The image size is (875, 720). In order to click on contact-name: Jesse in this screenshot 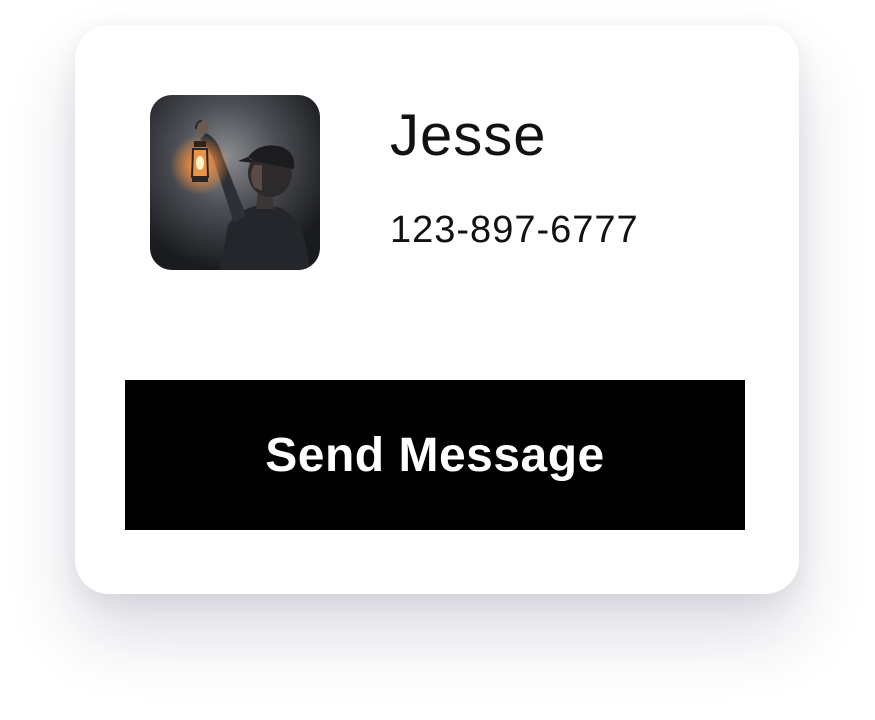, I will do `click(468, 135)`.